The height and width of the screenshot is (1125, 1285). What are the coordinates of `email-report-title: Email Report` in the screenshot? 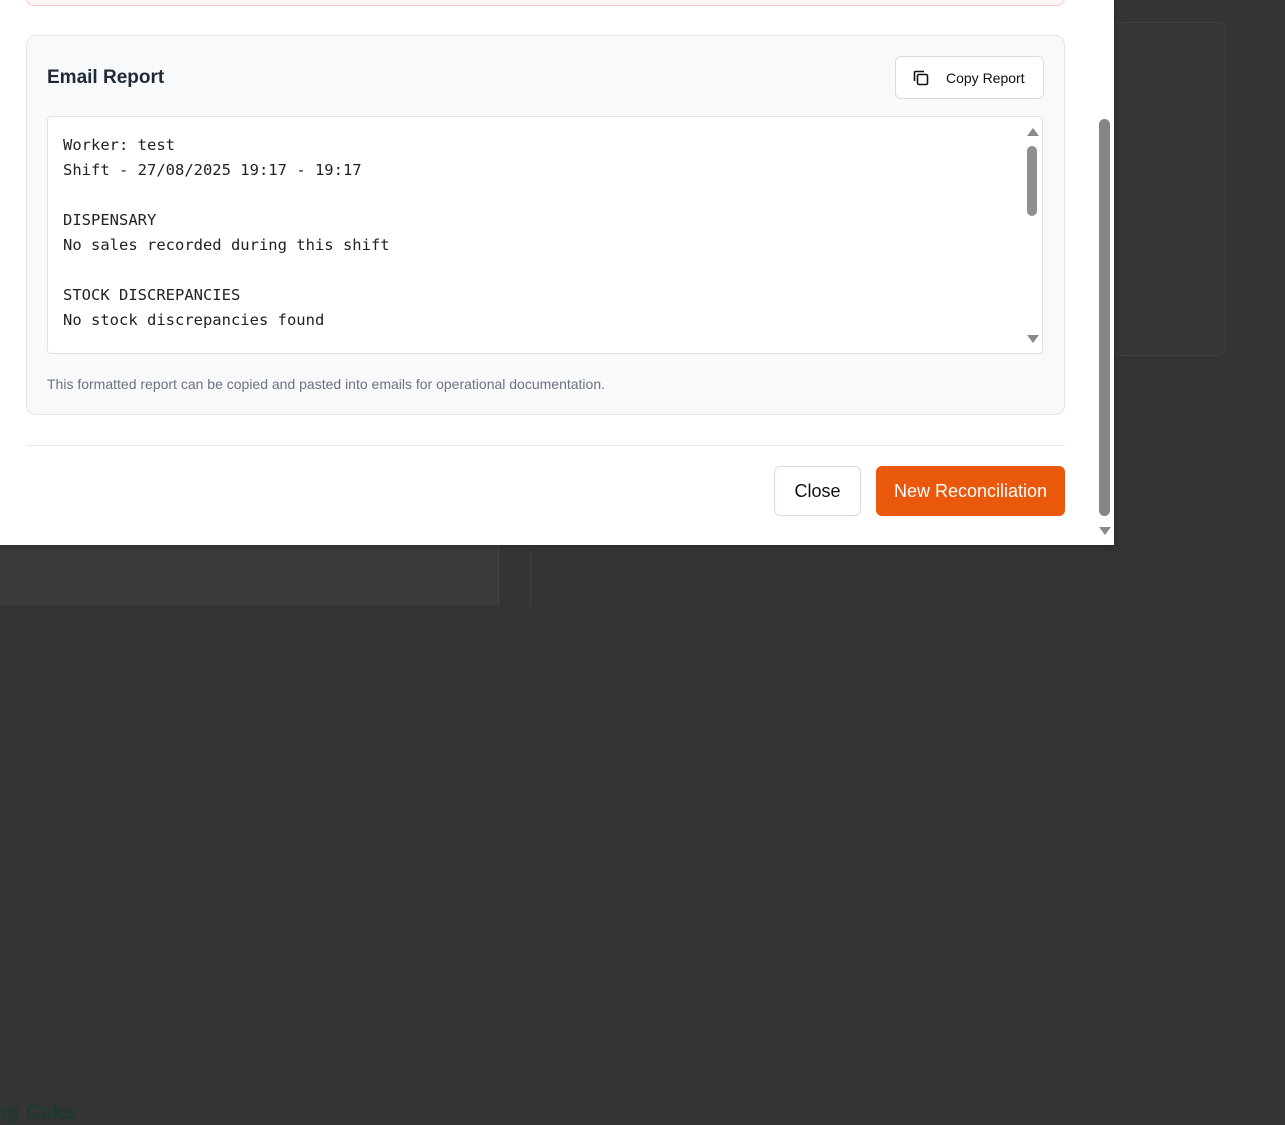 It's located at (106, 77).